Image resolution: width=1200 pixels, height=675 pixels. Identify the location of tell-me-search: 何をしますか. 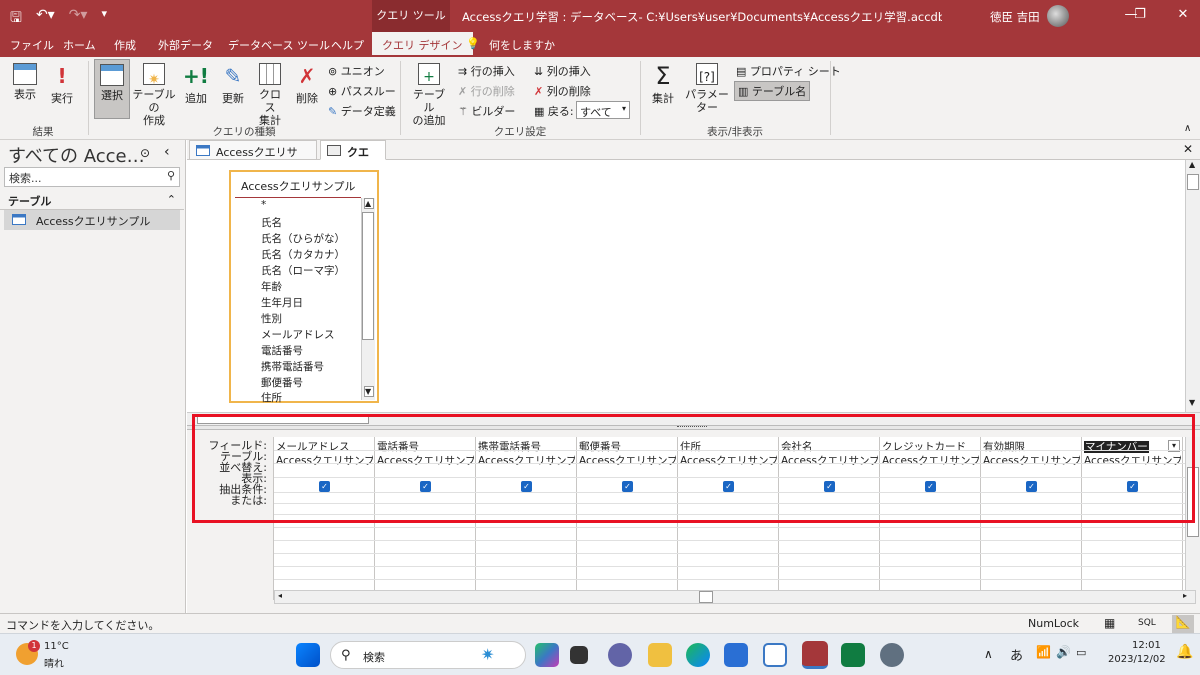
(522, 45).